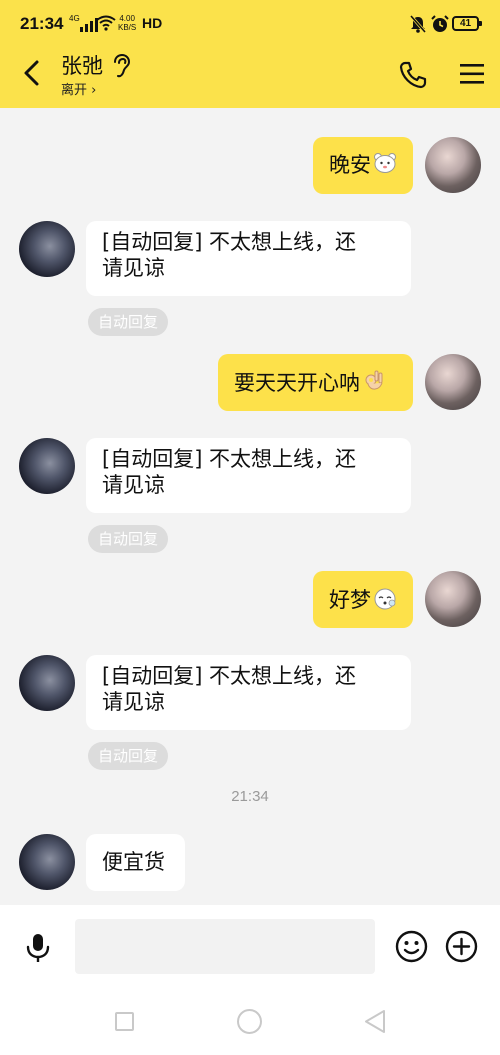  Describe the element at coordinates (249, 1021) in the screenshot. I see `home-button` at that location.